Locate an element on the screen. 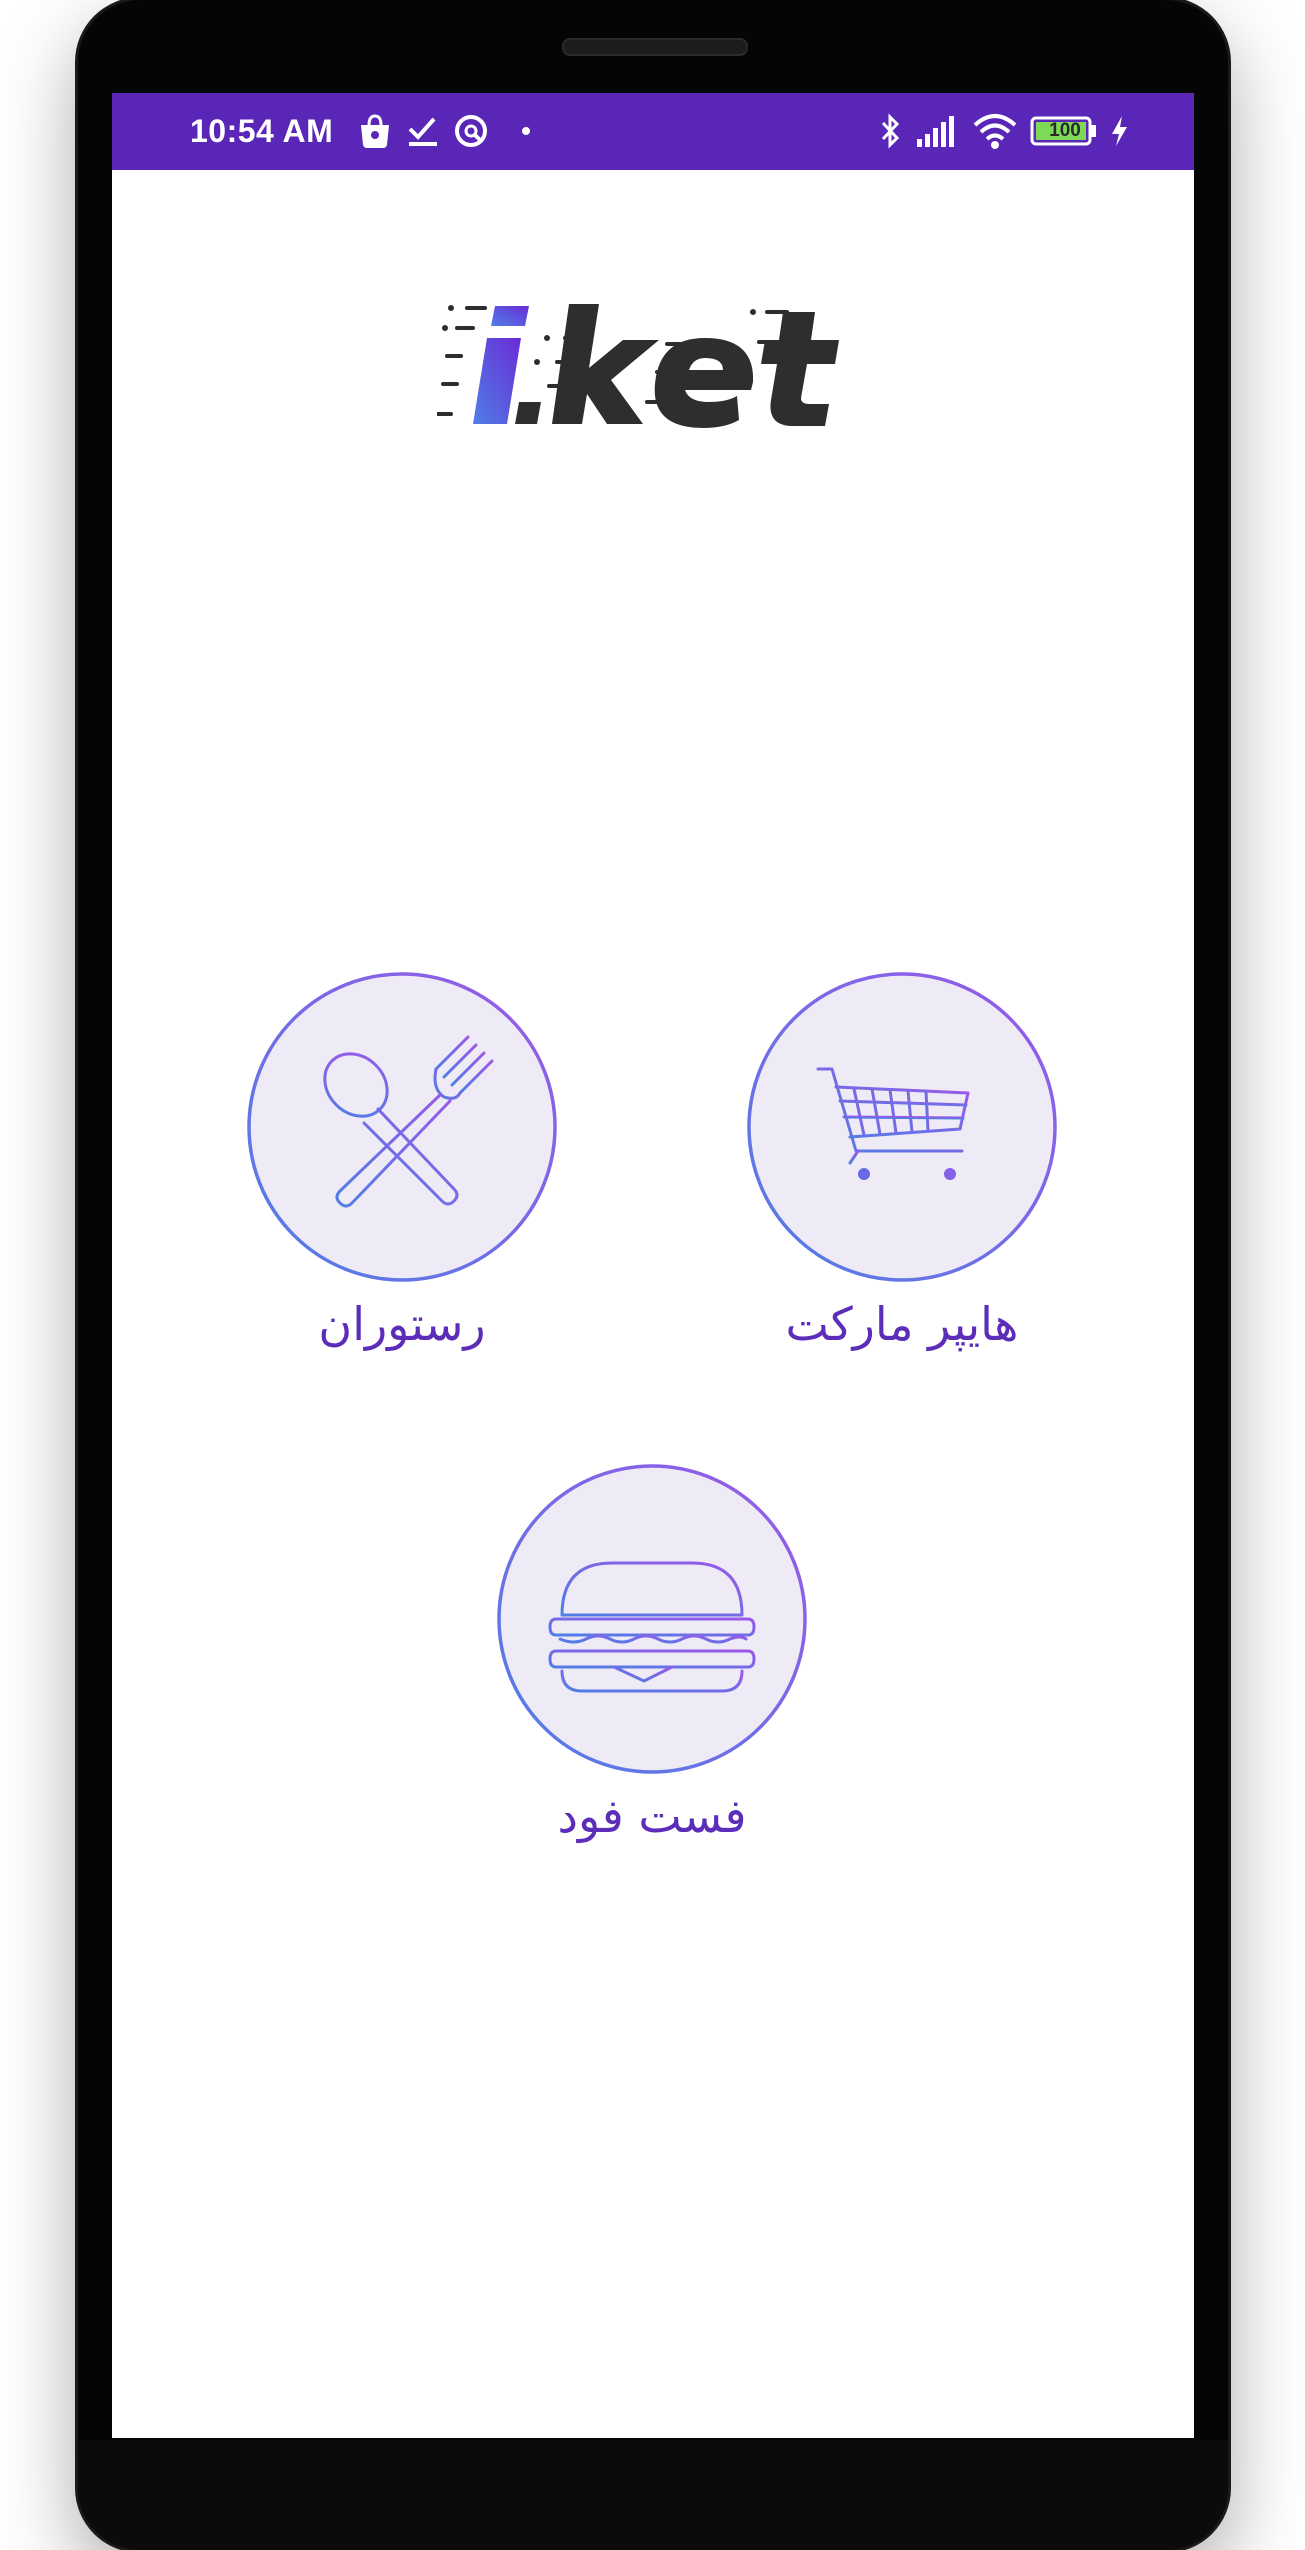  phone-speaker is located at coordinates (655, 47).